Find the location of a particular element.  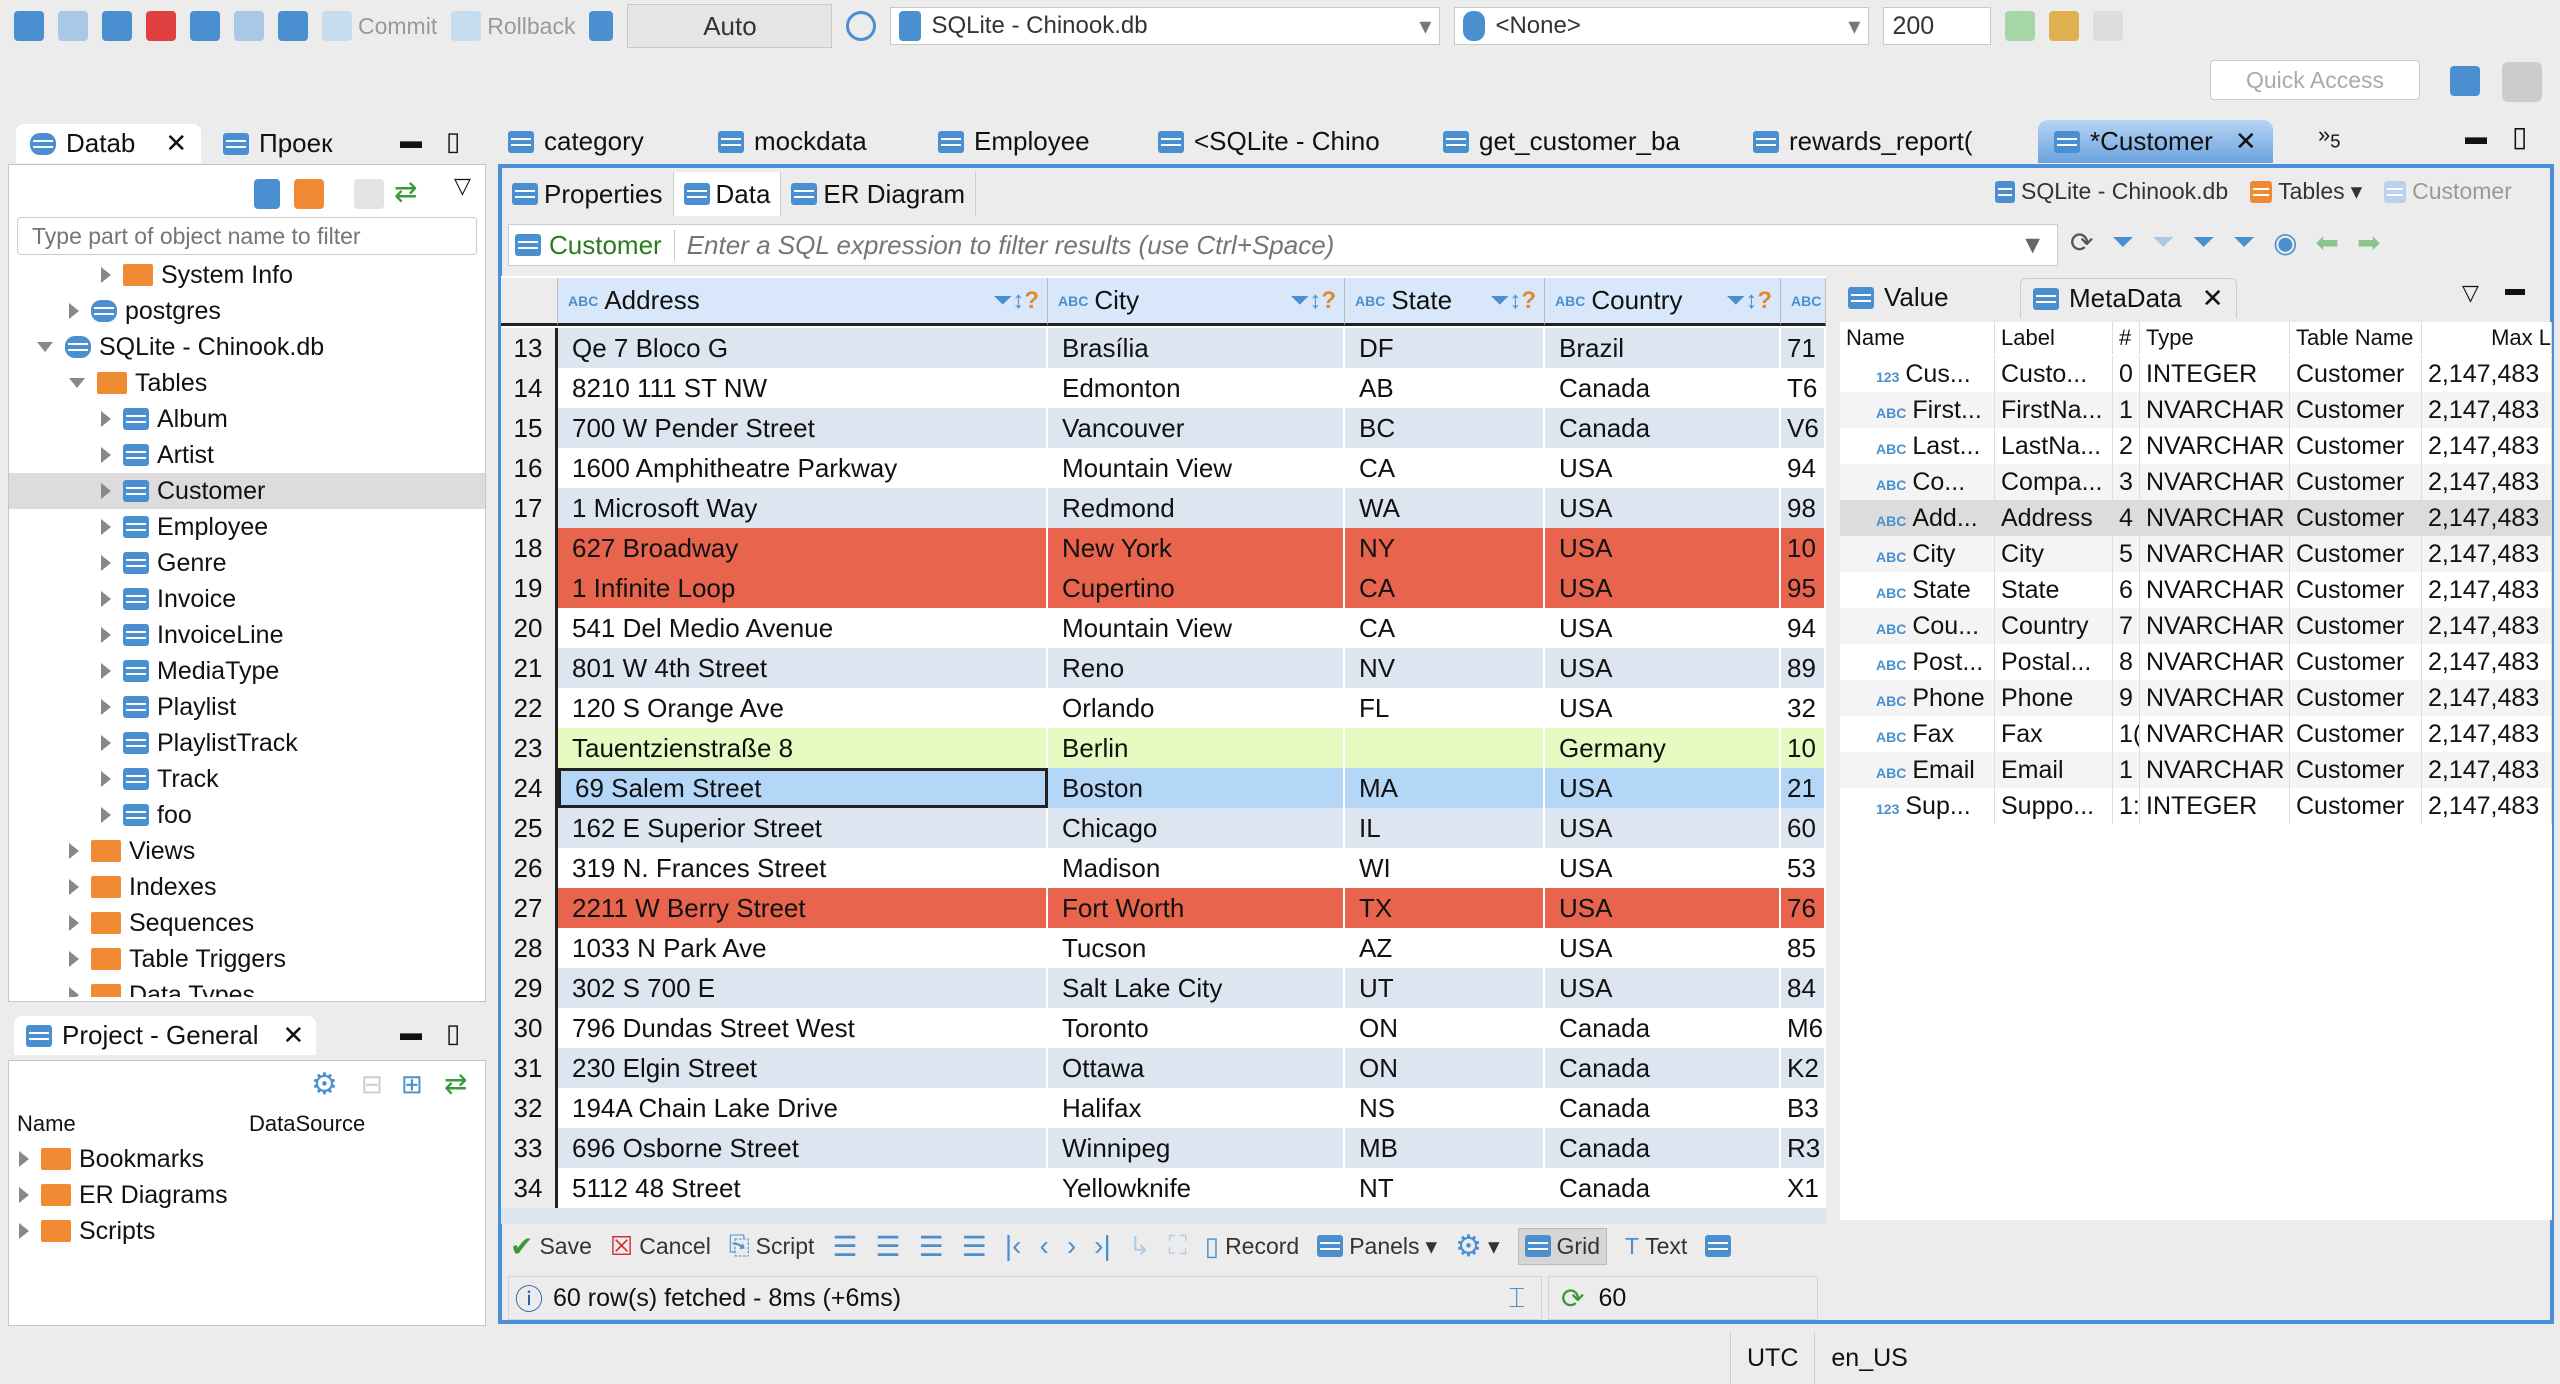

cell-address: 541 Del Medio Avenue is located at coordinates (803, 628).